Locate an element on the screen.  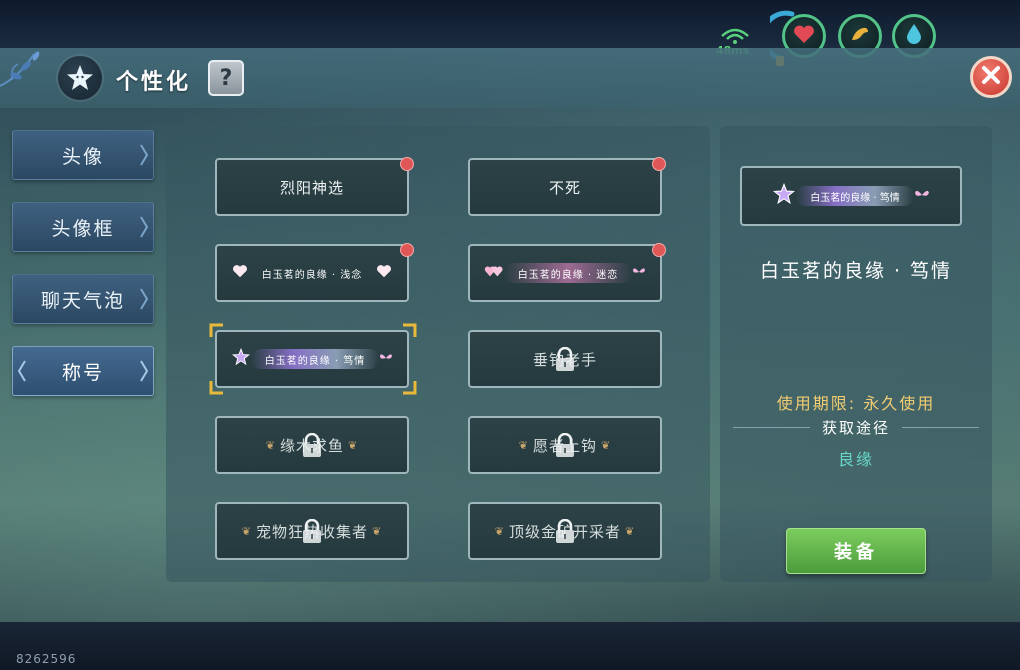
double-heart-icon is located at coordinates (494, 273).